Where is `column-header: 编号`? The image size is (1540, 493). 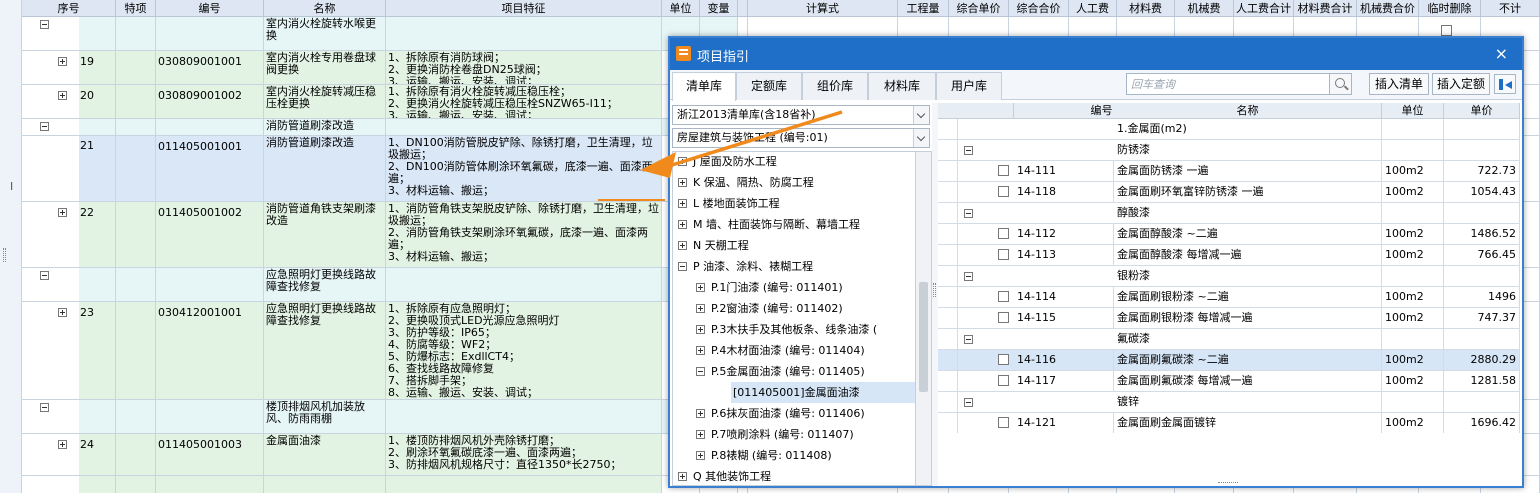 column-header: 编号 is located at coordinates (210, 8).